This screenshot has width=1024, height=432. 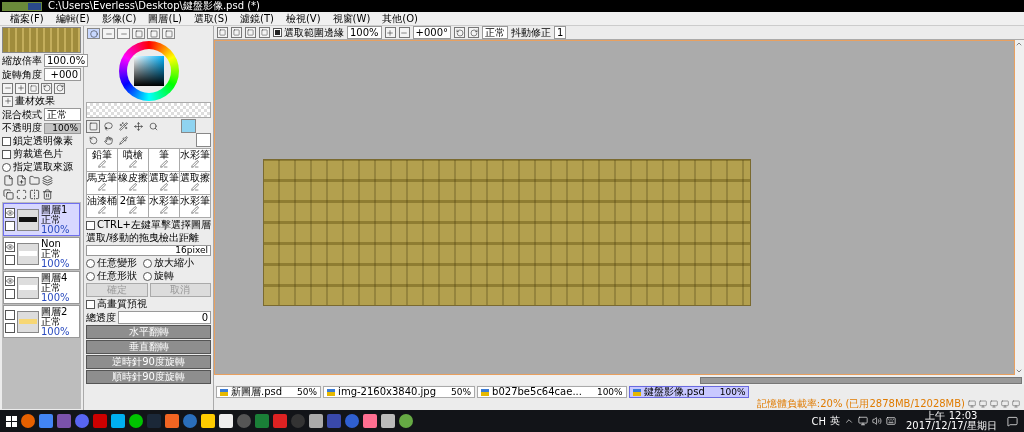 What do you see at coordinates (257, 18) in the screenshot?
I see `menu-item: 濾鏡(T)` at bounding box center [257, 18].